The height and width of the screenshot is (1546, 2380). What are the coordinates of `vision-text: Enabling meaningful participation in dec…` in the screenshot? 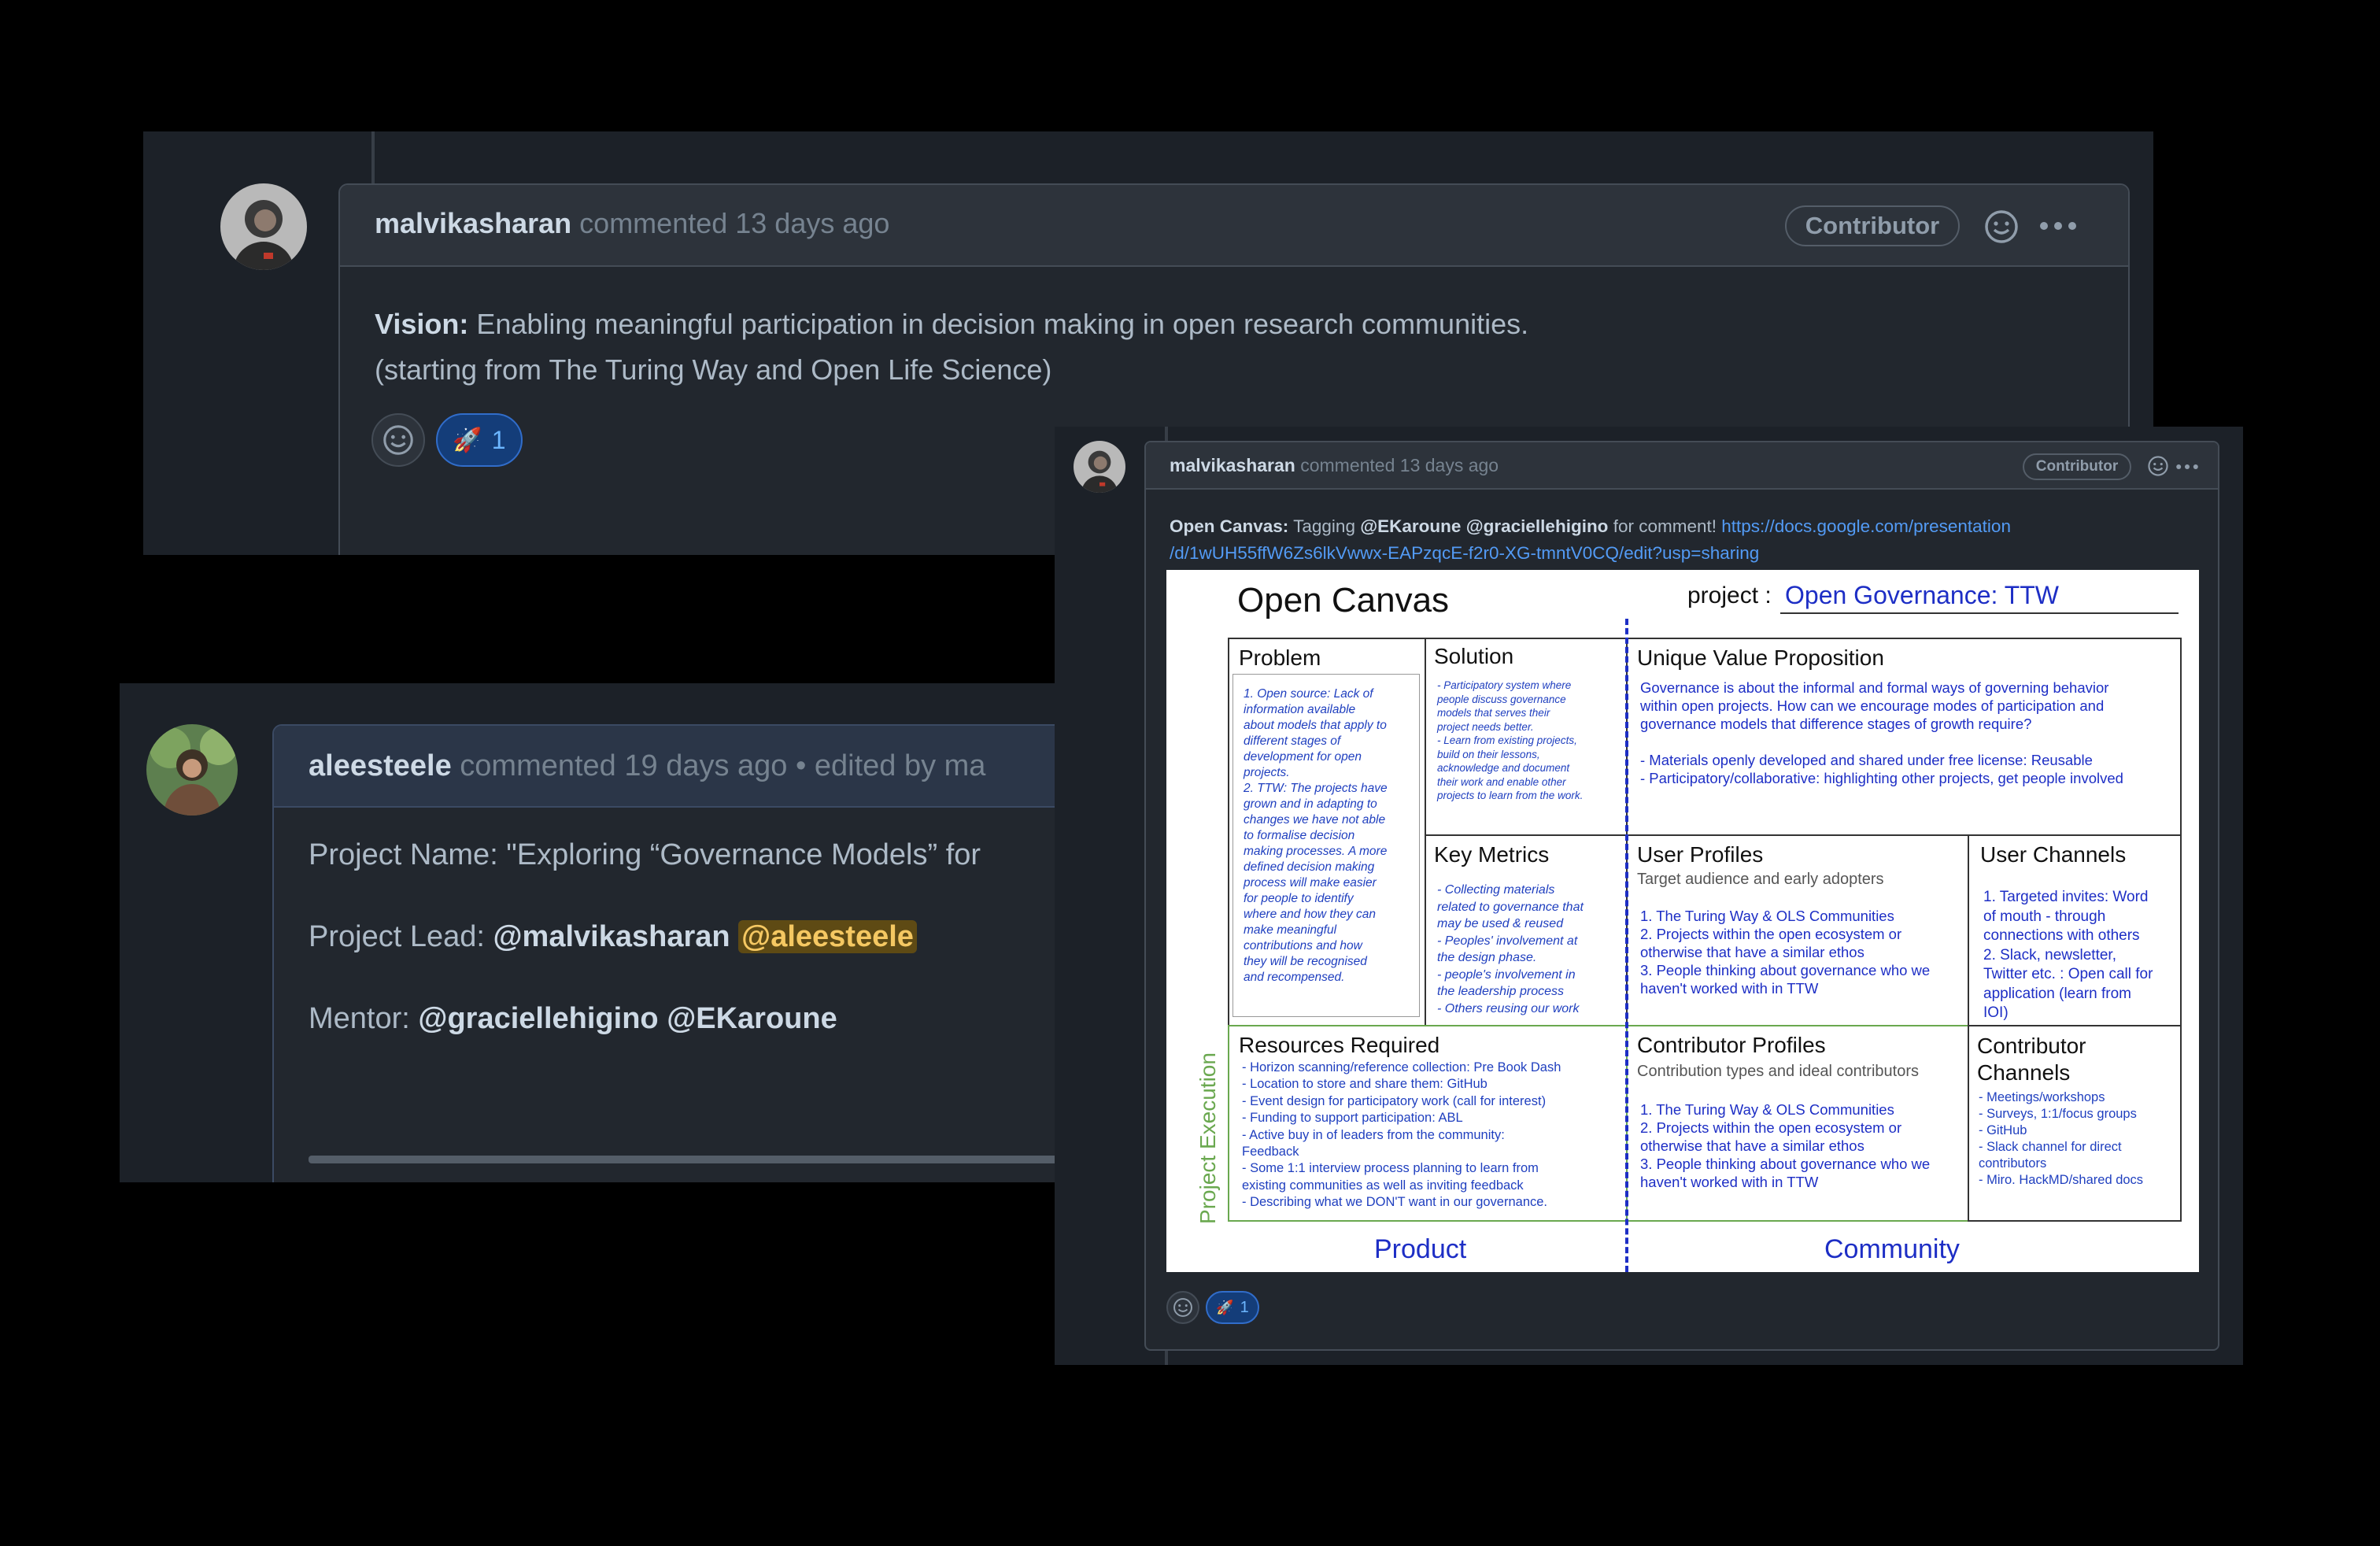 It's located at (998, 324).